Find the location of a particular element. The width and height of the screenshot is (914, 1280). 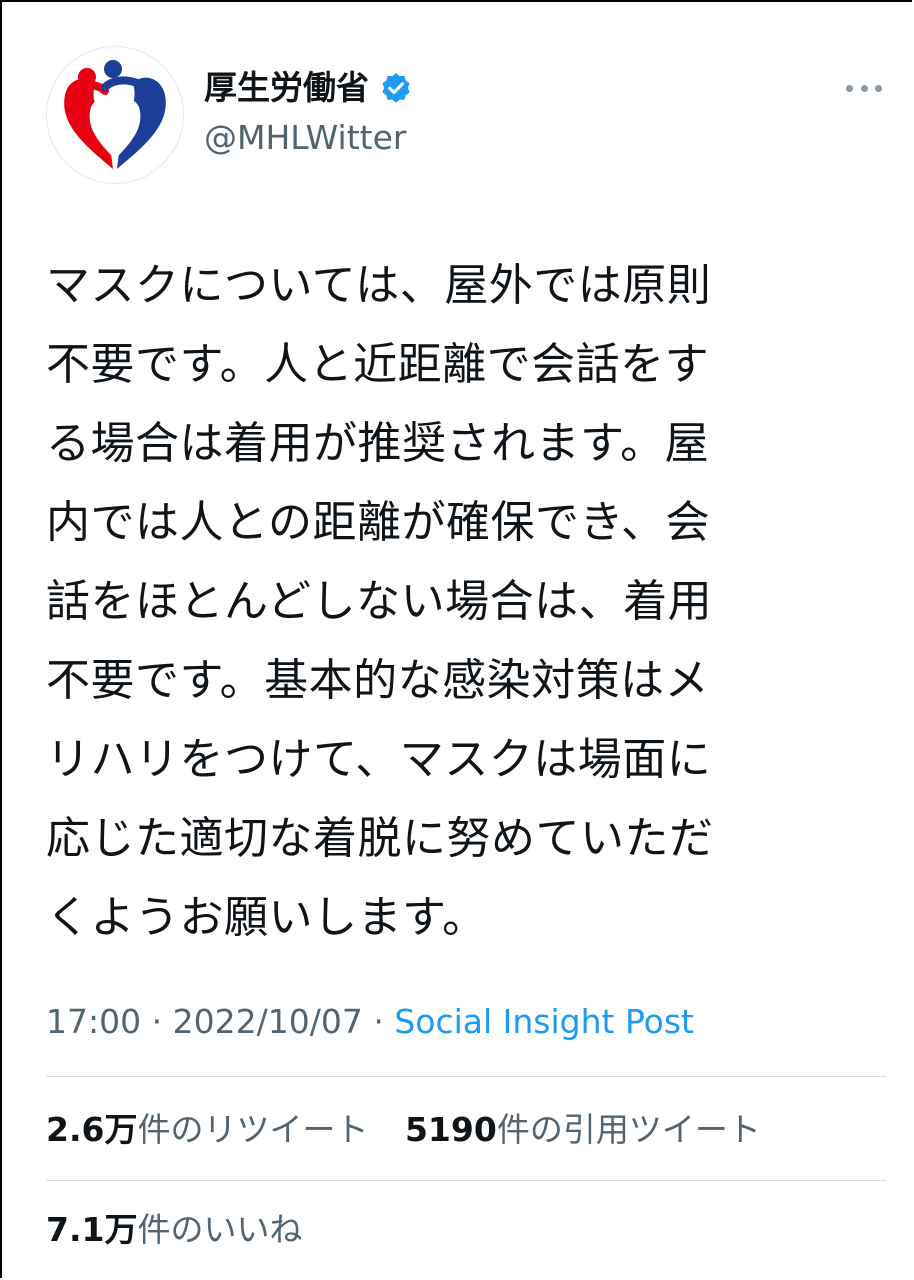

account-handle: @MHLWitter is located at coordinates (305, 138).